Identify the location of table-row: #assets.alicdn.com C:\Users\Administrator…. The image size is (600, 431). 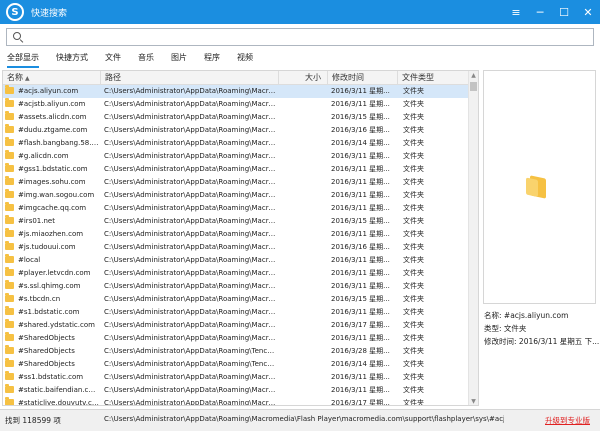
(236, 117).